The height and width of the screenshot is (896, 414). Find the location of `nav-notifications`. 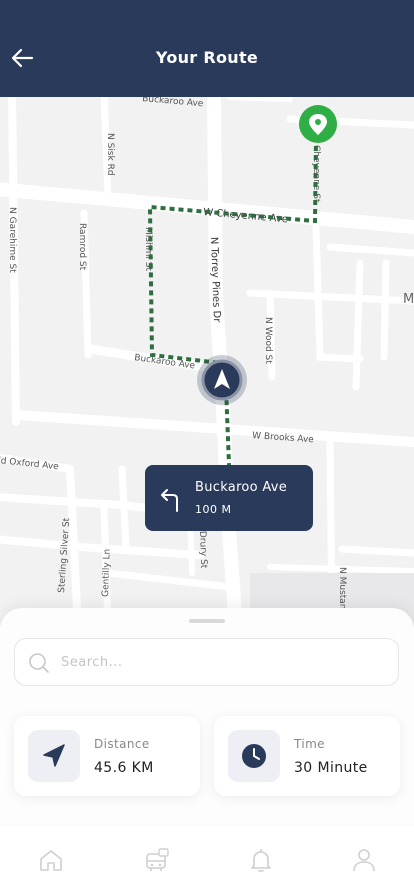

nav-notifications is located at coordinates (261, 860).